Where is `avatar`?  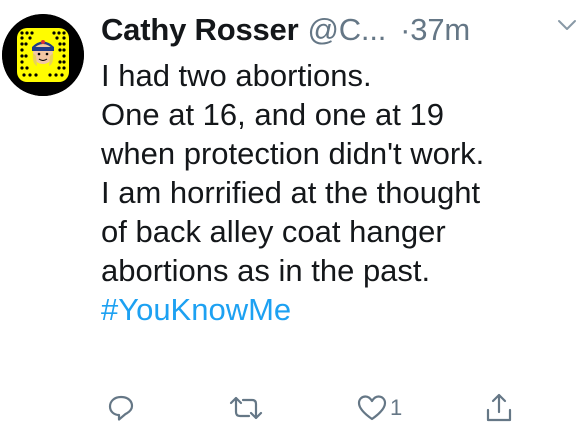
avatar is located at coordinates (43, 55).